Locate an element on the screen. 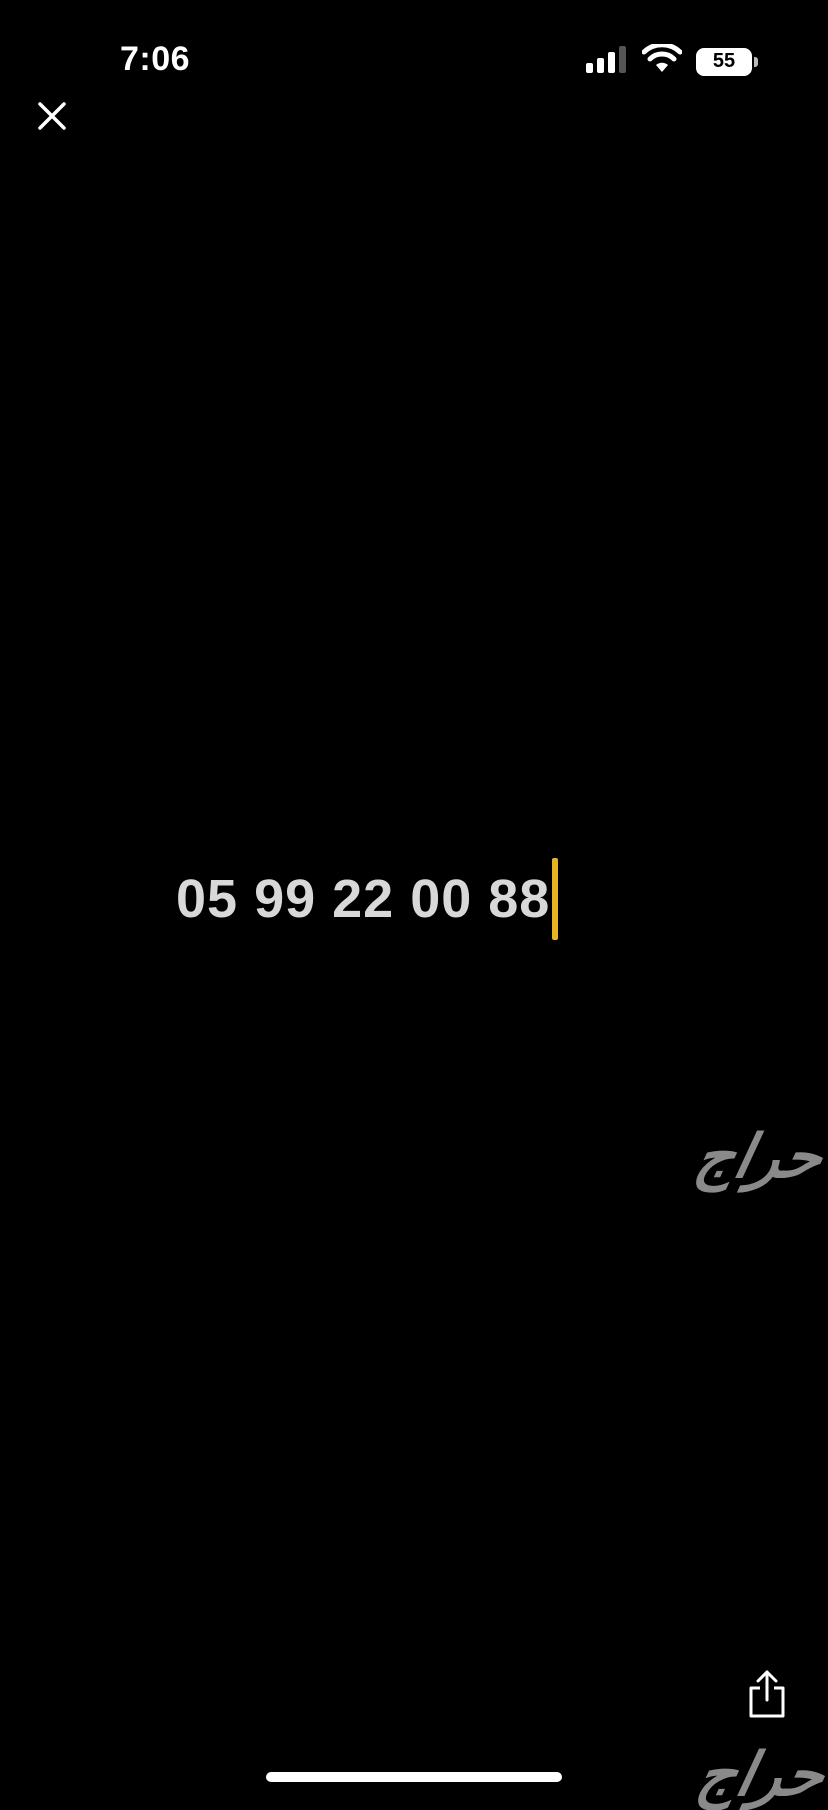 The width and height of the screenshot is (828, 1810). share-icon is located at coordinates (767, 1694).